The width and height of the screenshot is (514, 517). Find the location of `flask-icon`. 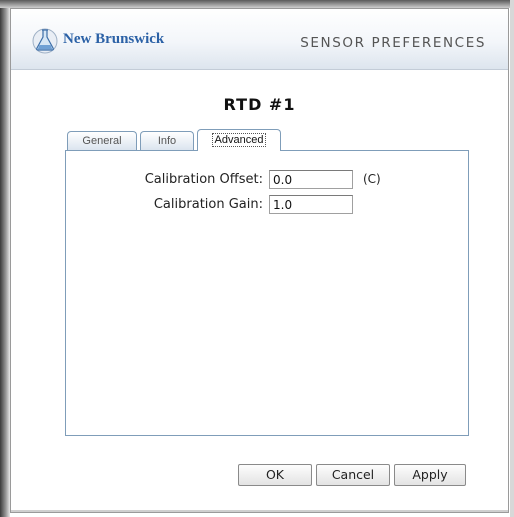

flask-icon is located at coordinates (45, 41).